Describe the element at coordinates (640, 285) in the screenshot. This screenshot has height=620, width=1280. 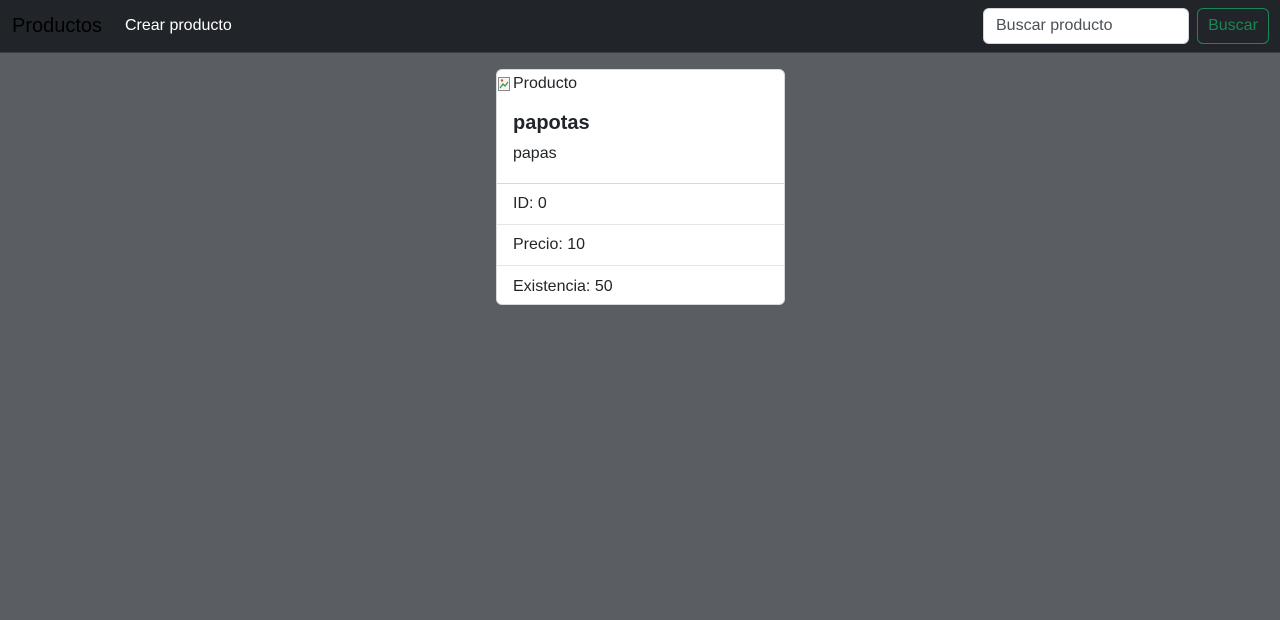
I see `list-item-stock: Existencia: 50` at that location.